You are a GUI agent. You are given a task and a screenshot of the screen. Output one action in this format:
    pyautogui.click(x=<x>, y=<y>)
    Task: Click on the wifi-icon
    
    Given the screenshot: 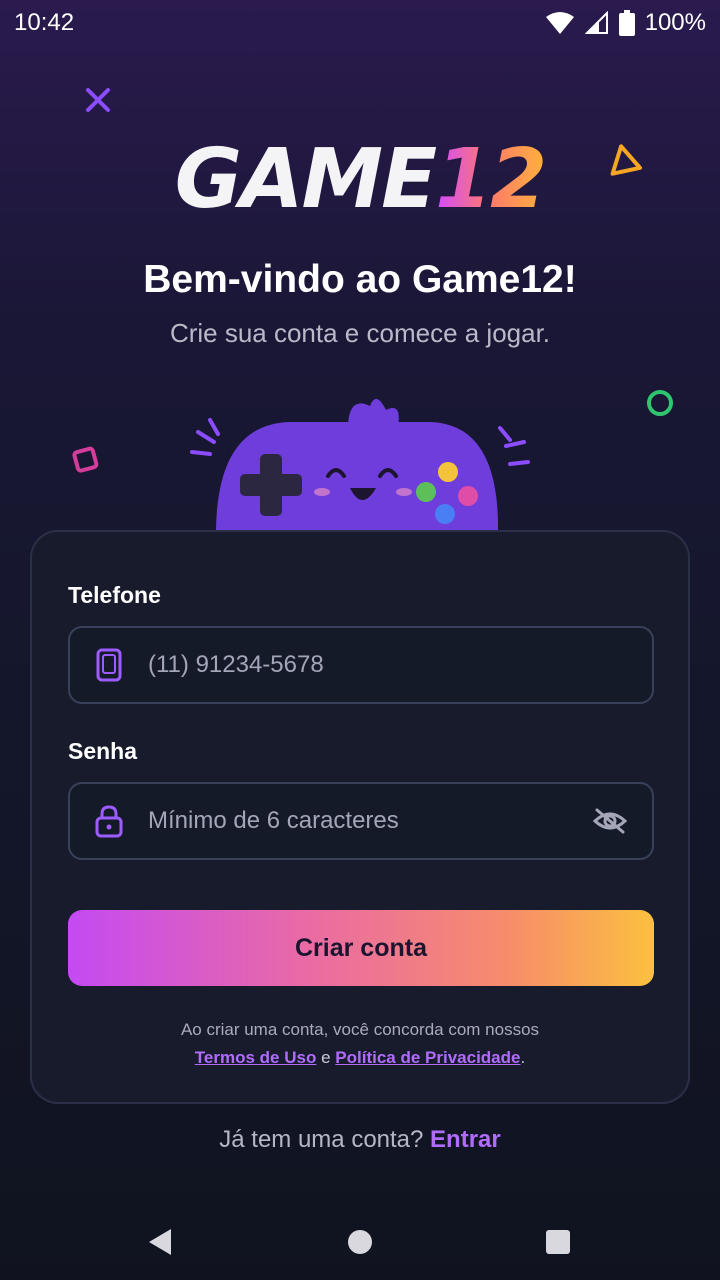 What is the action you would take?
    pyautogui.click(x=559, y=23)
    